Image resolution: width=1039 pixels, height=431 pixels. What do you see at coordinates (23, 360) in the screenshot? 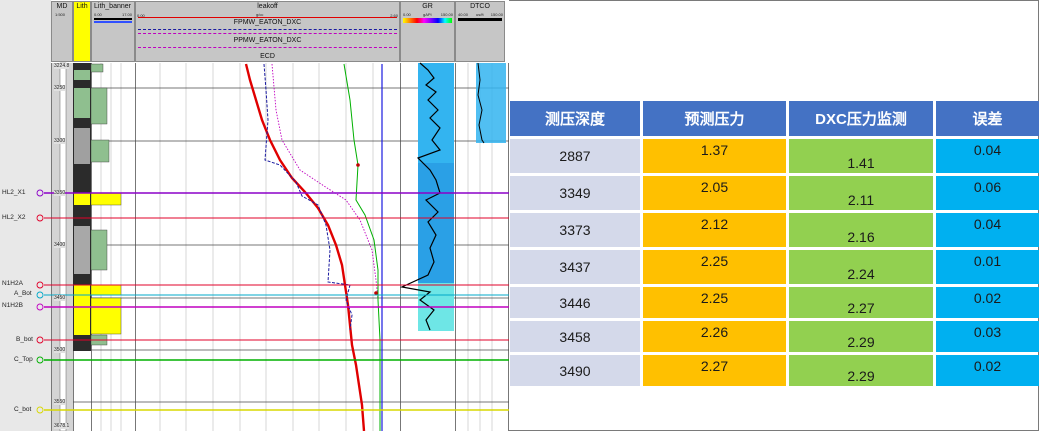
I see `well-top-c-top: C_Top` at bounding box center [23, 360].